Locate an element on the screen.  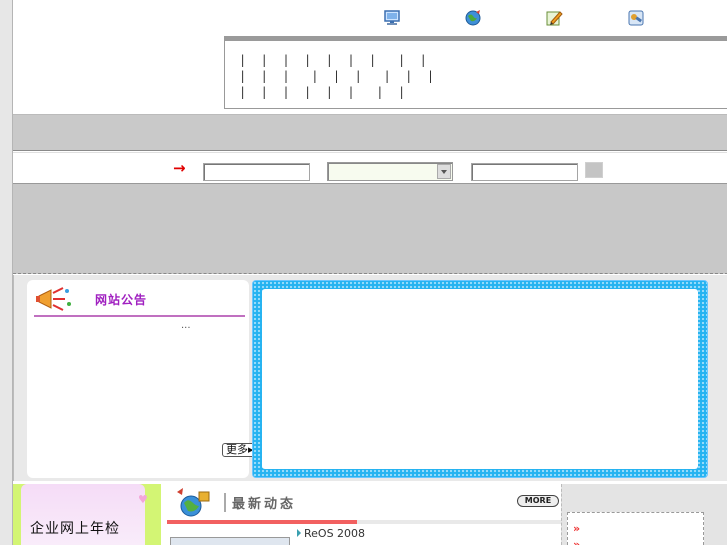
annual-check-link: 企业网上年检 is located at coordinates (75, 528).